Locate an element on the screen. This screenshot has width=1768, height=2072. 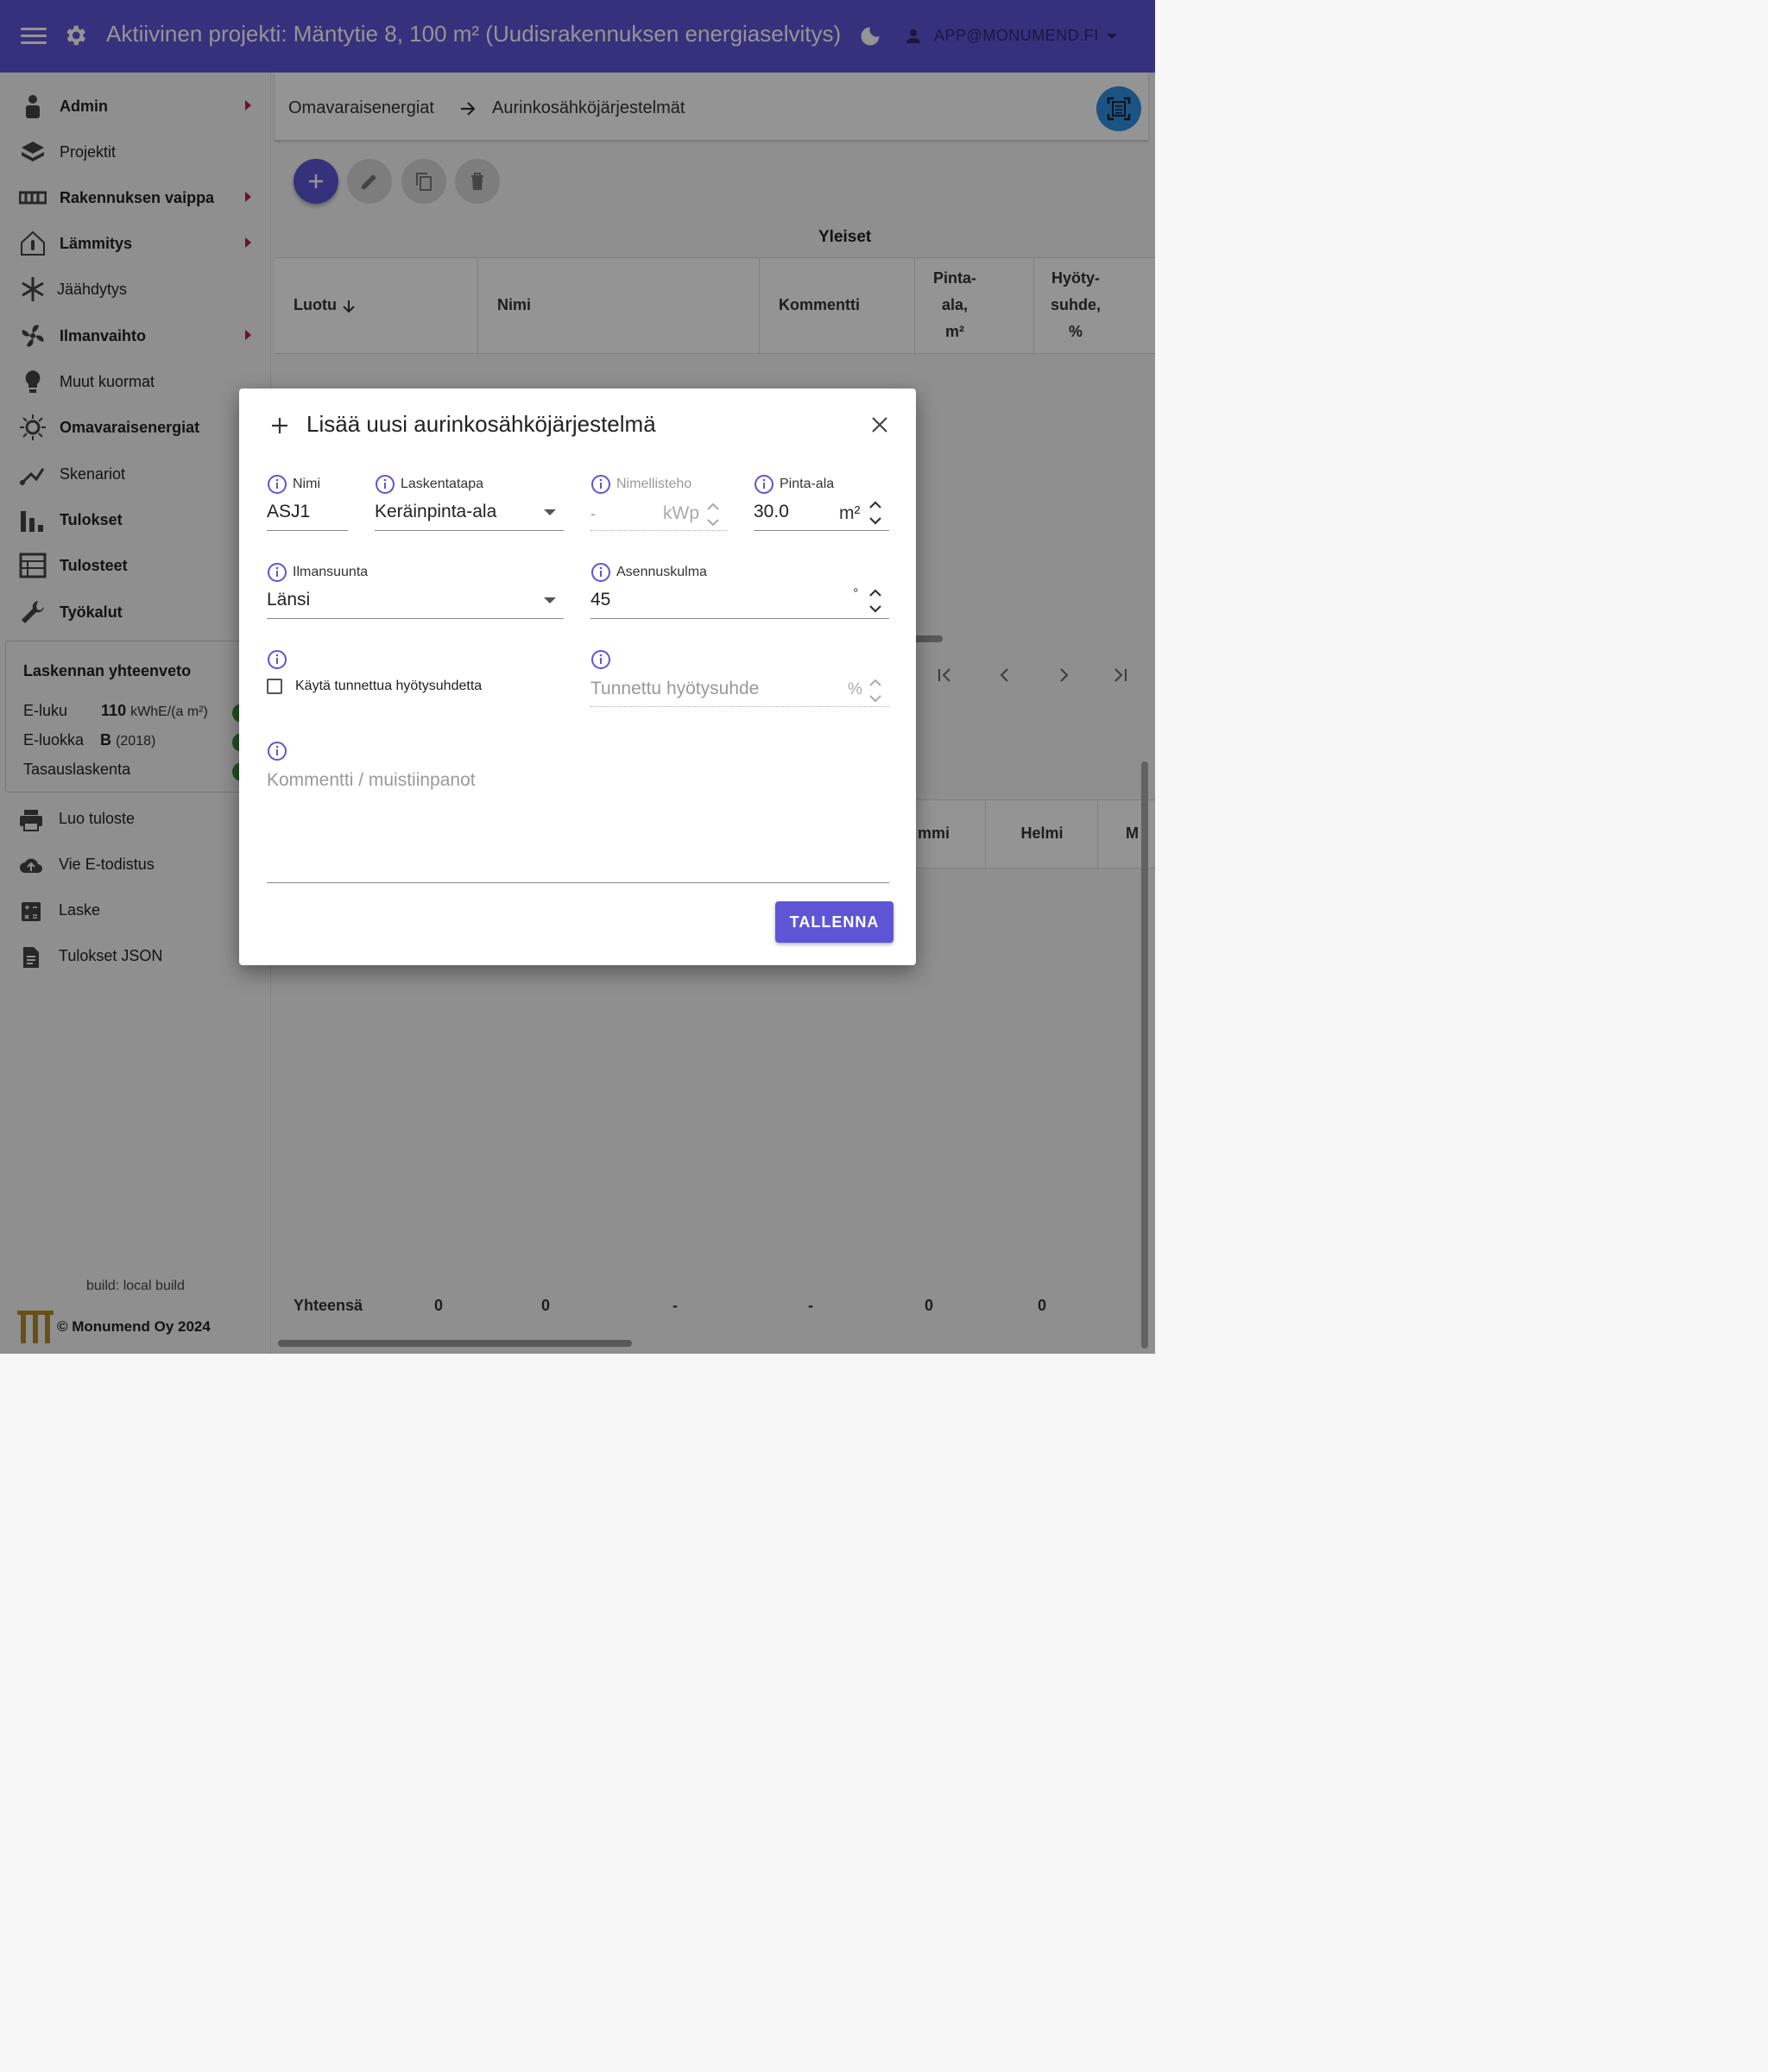
field-label: Ilmansuunta is located at coordinates (331, 572).